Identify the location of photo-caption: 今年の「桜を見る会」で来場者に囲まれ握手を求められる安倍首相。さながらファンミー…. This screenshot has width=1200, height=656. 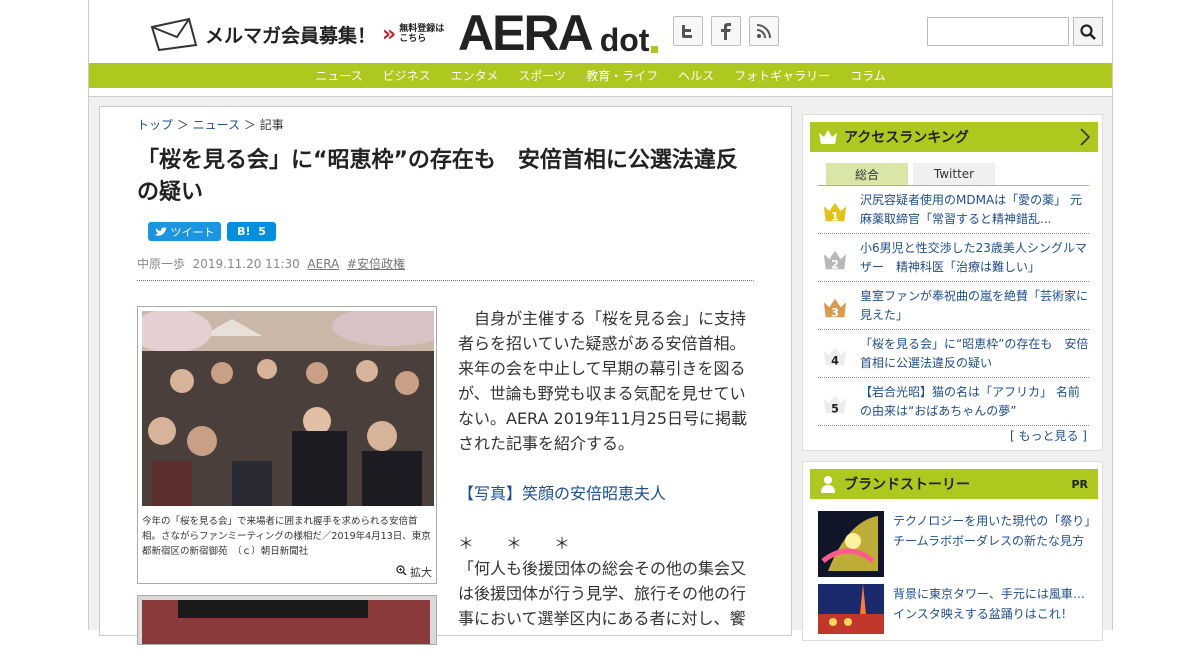
(286, 536).